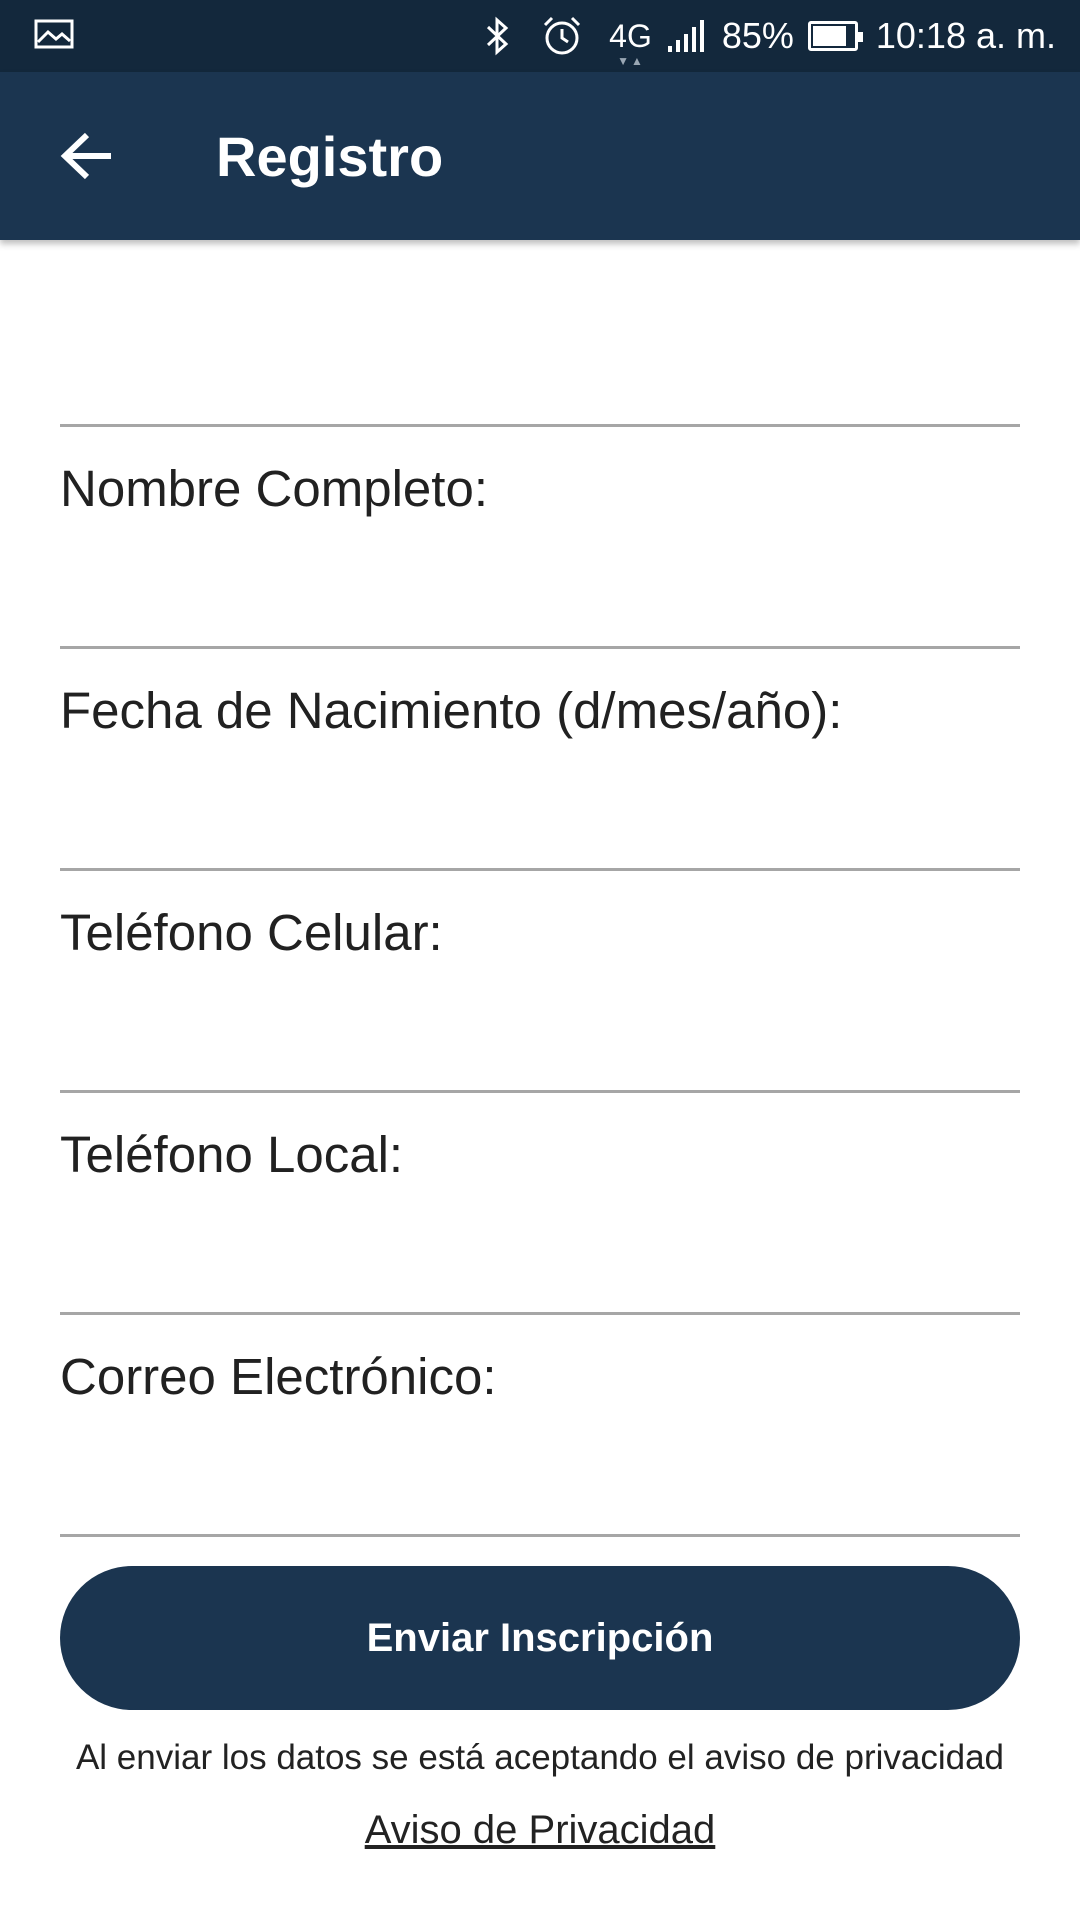 This screenshot has width=1080, height=1920. I want to click on back-button, so click(87, 156).